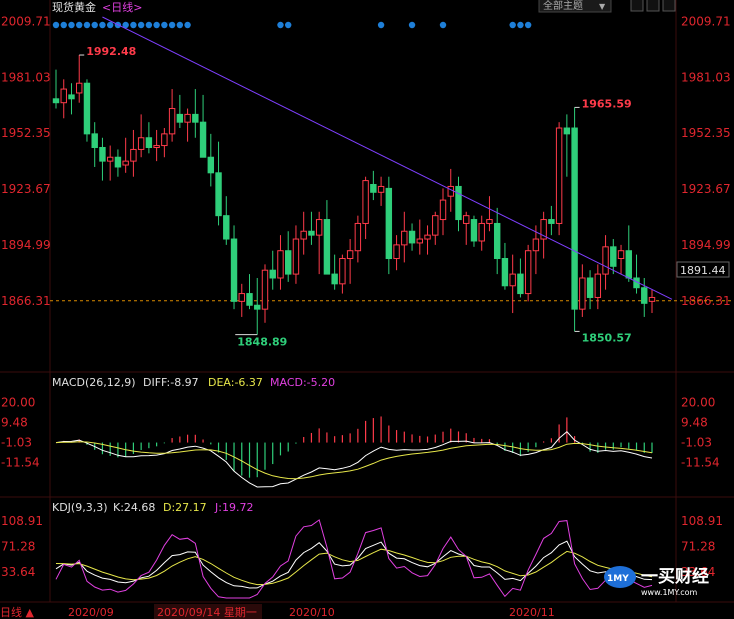 The image size is (734, 619). I want to click on cursor-date: 2020/09/14 星期一, so click(207, 612).